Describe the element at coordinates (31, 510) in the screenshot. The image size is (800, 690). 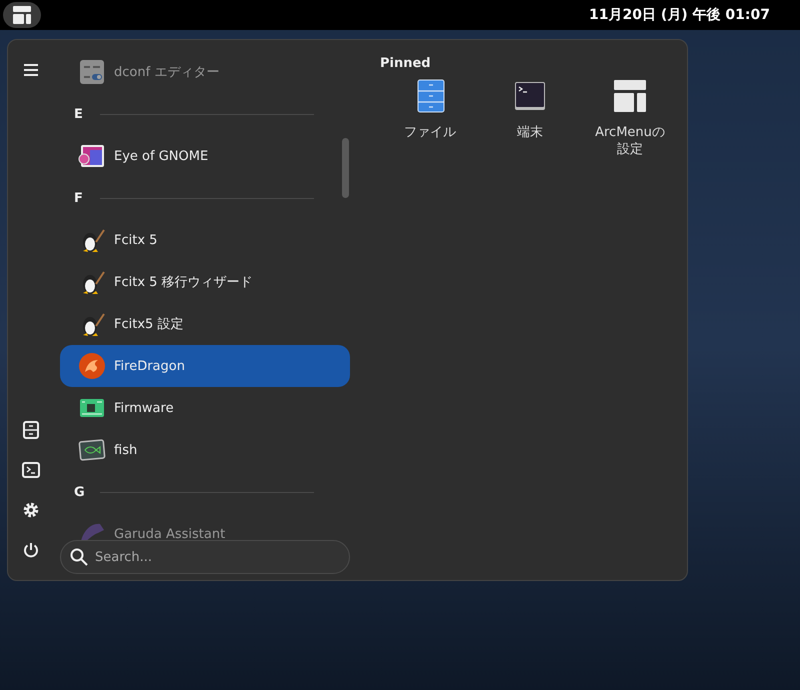
I see `settings-icon` at that location.